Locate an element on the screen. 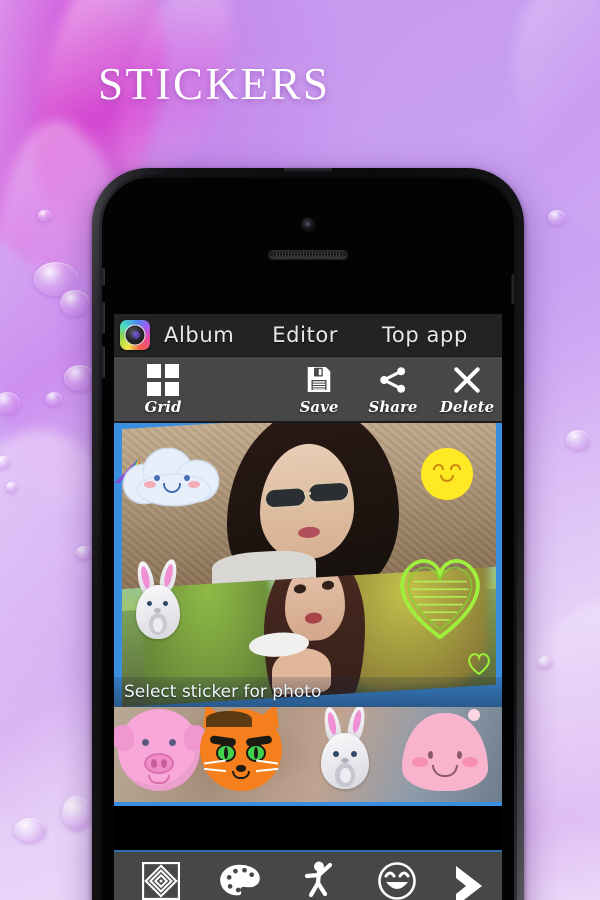 Image resolution: width=600 pixels, height=900 pixels. save-button: Save is located at coordinates (319, 386).